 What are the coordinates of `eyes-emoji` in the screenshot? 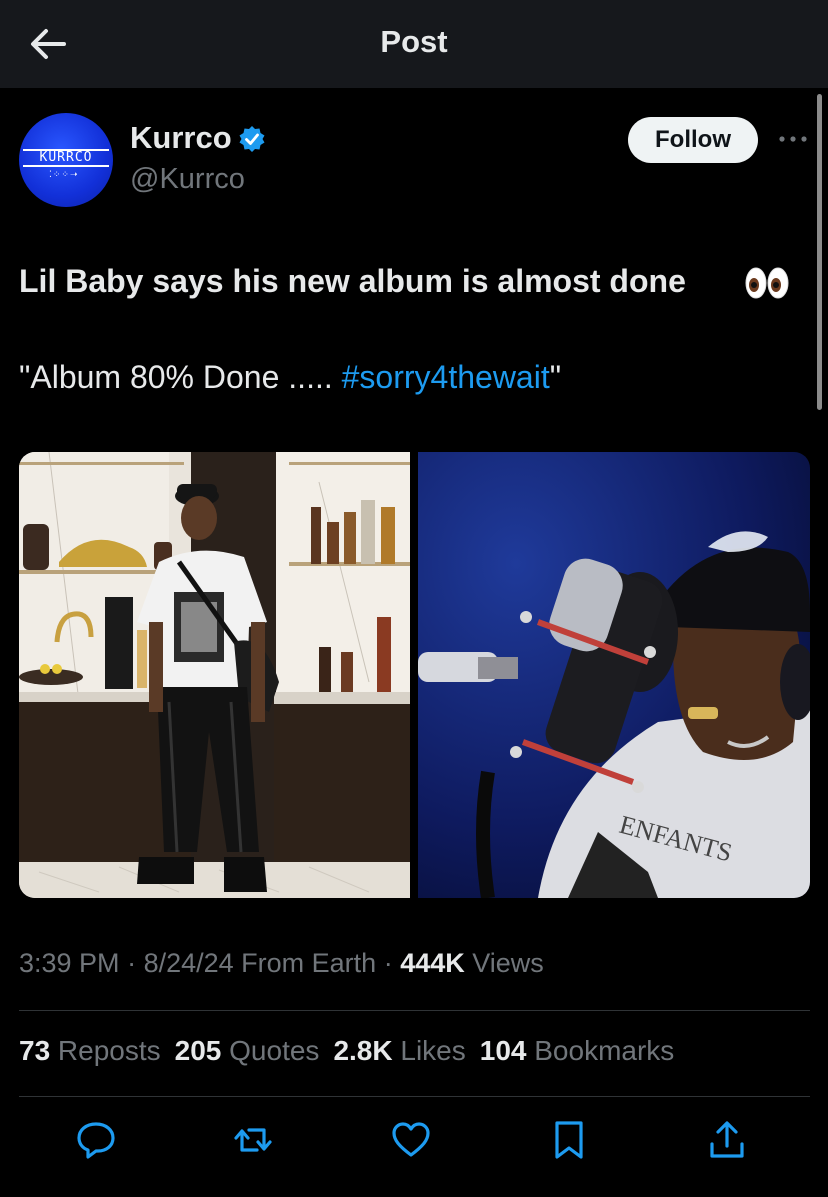 It's located at (767, 283).